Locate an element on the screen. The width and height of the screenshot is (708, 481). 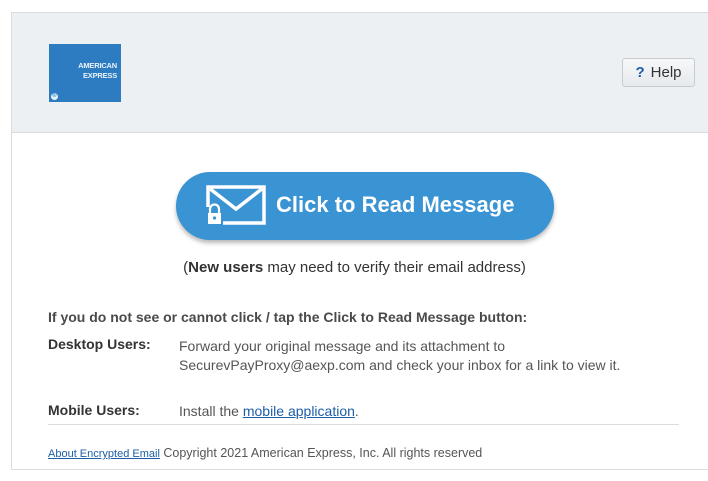
envelope-lock-icon is located at coordinates (236, 205).